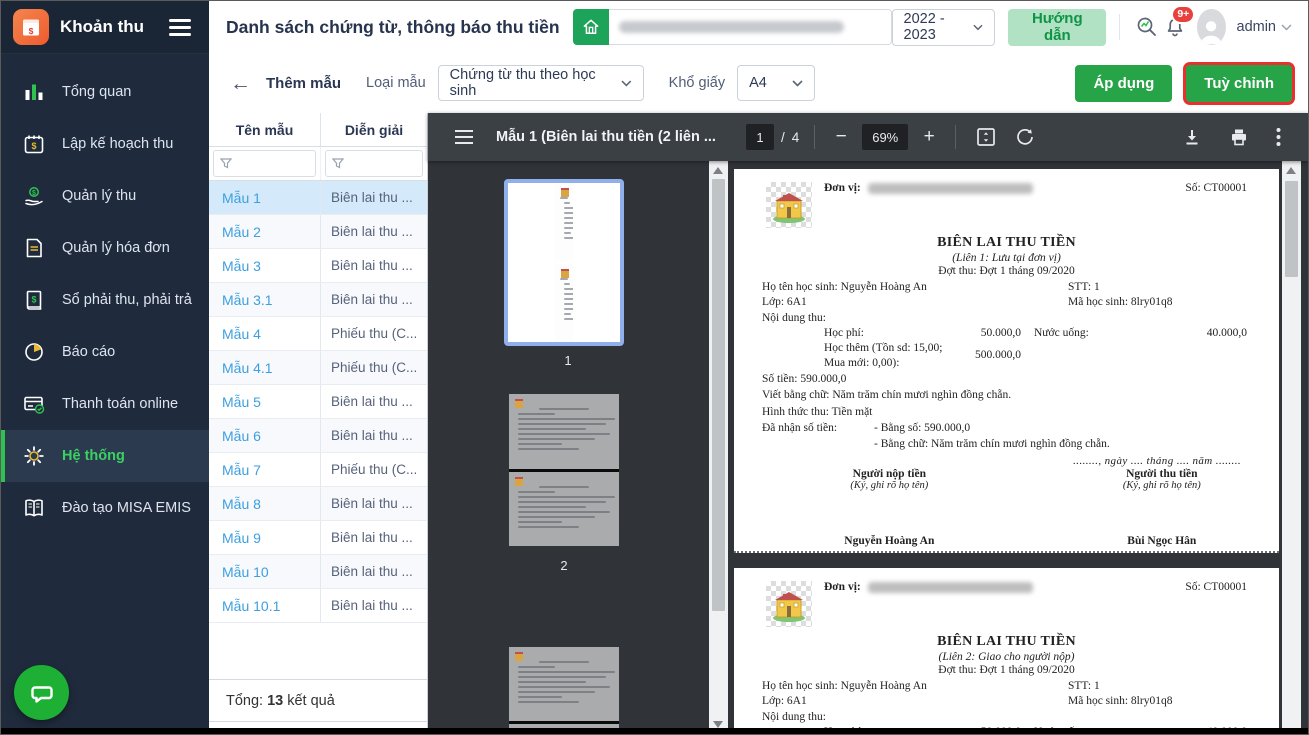  I want to click on sidebar-item-3: Quản lý hóa đơn, so click(105, 248).